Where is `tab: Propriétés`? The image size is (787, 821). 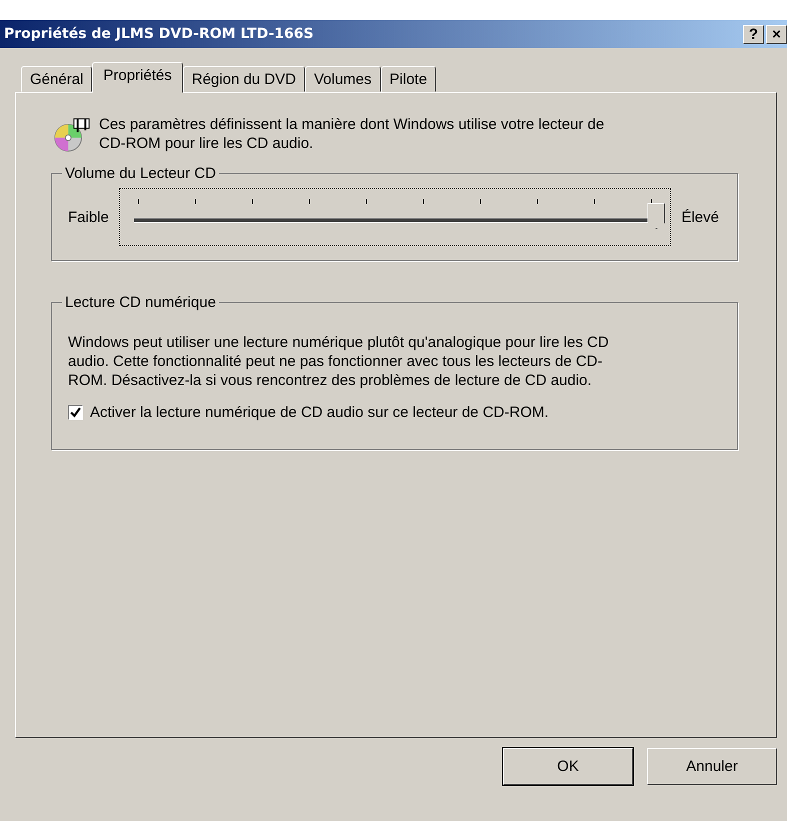 tab: Propriétés is located at coordinates (137, 77).